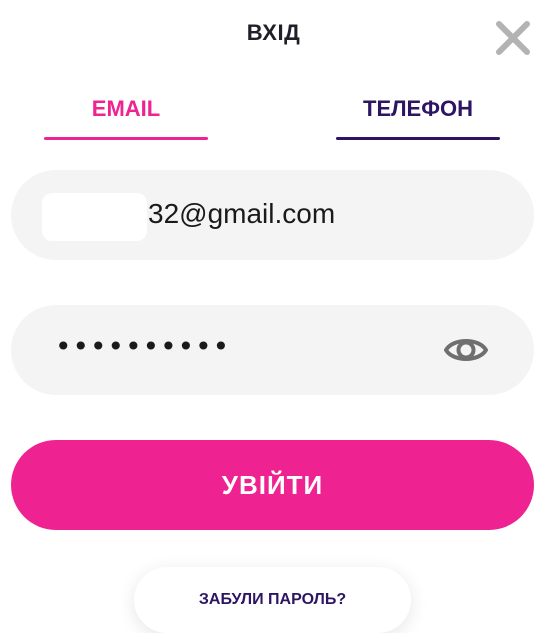  What do you see at coordinates (126, 138) in the screenshot?
I see `tab-email-underline` at bounding box center [126, 138].